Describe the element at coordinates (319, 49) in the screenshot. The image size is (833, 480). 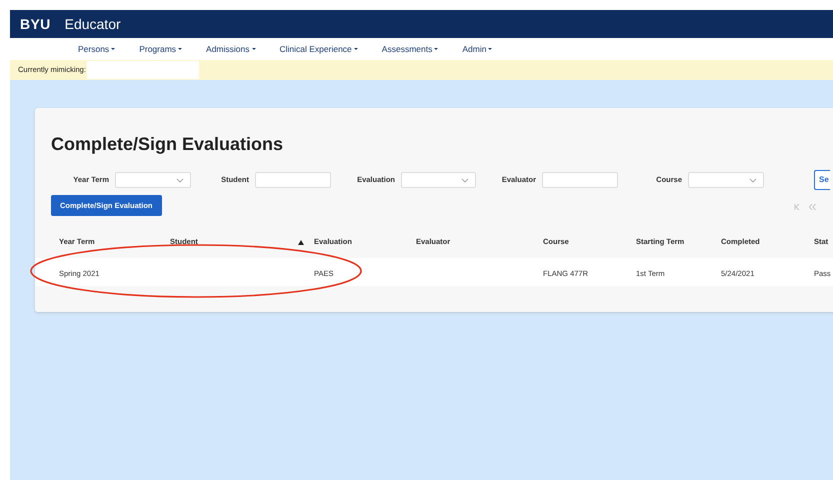
I see `nav-menu: Clinical Experience` at that location.